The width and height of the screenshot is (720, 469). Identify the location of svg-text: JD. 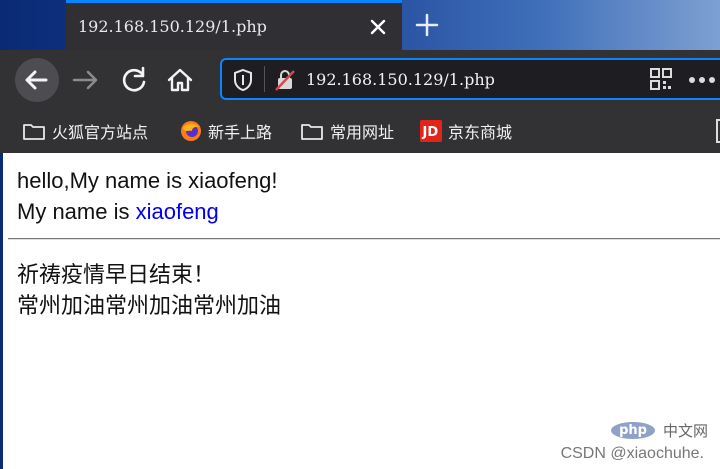
(430, 132).